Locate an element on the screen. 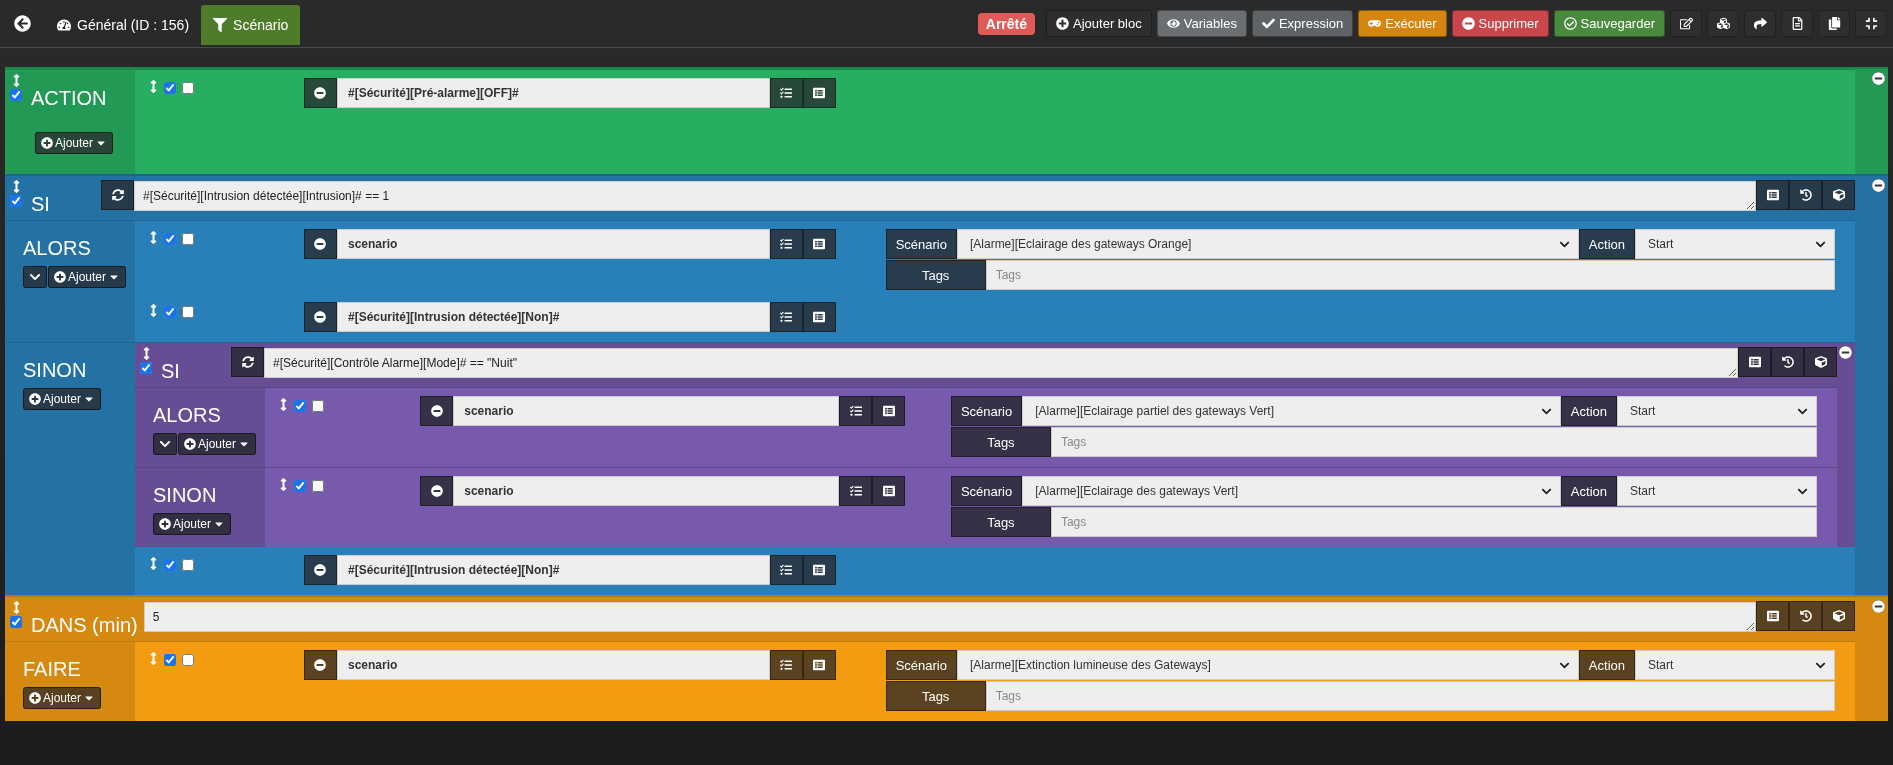  copy-button is located at coordinates (1834, 23).